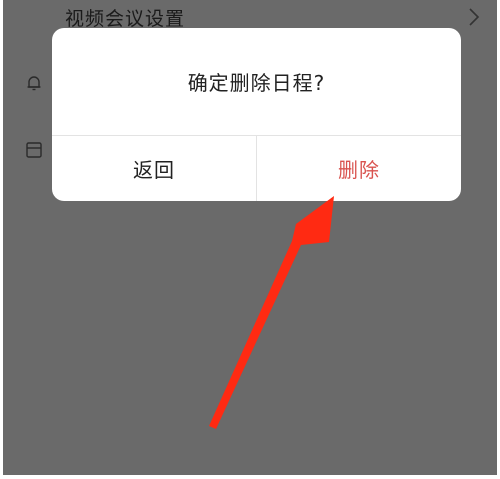 This screenshot has height=479, width=500. What do you see at coordinates (359, 168) in the screenshot?
I see `delete-button: 删除` at bounding box center [359, 168].